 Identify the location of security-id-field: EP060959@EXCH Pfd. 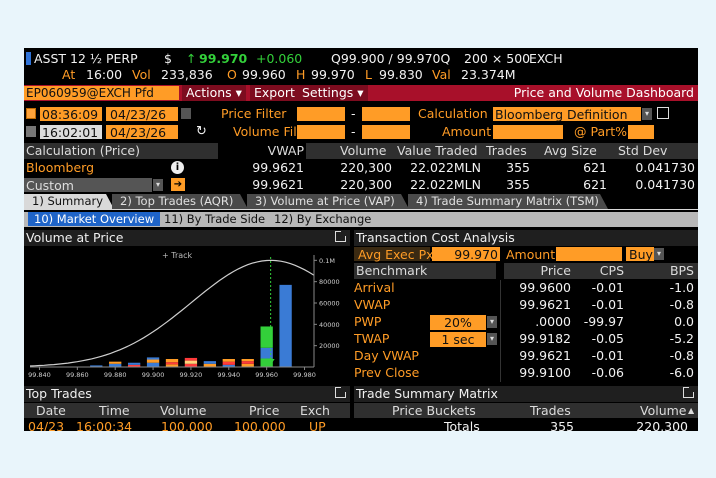
(101, 93).